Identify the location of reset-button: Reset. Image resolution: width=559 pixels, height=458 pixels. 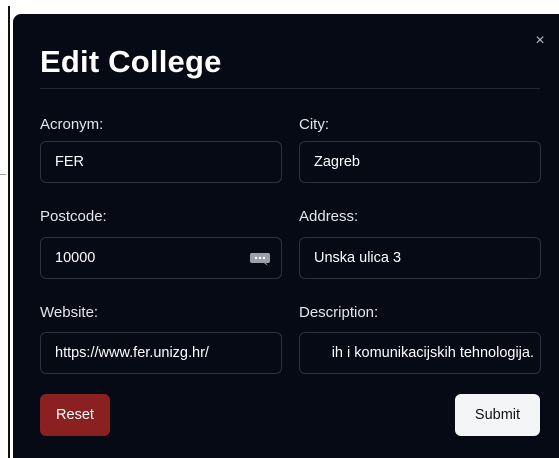
(75, 415).